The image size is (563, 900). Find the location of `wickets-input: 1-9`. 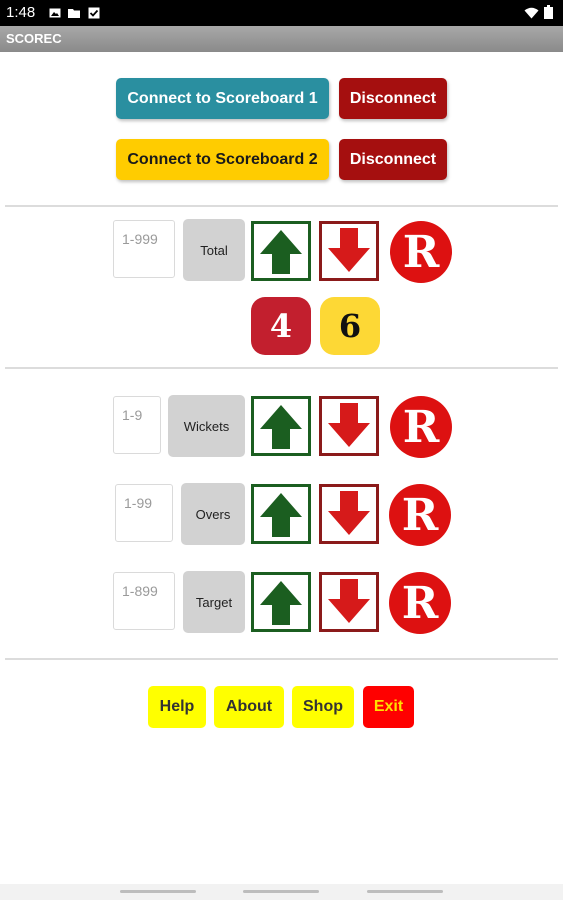

wickets-input: 1-9 is located at coordinates (137, 425).